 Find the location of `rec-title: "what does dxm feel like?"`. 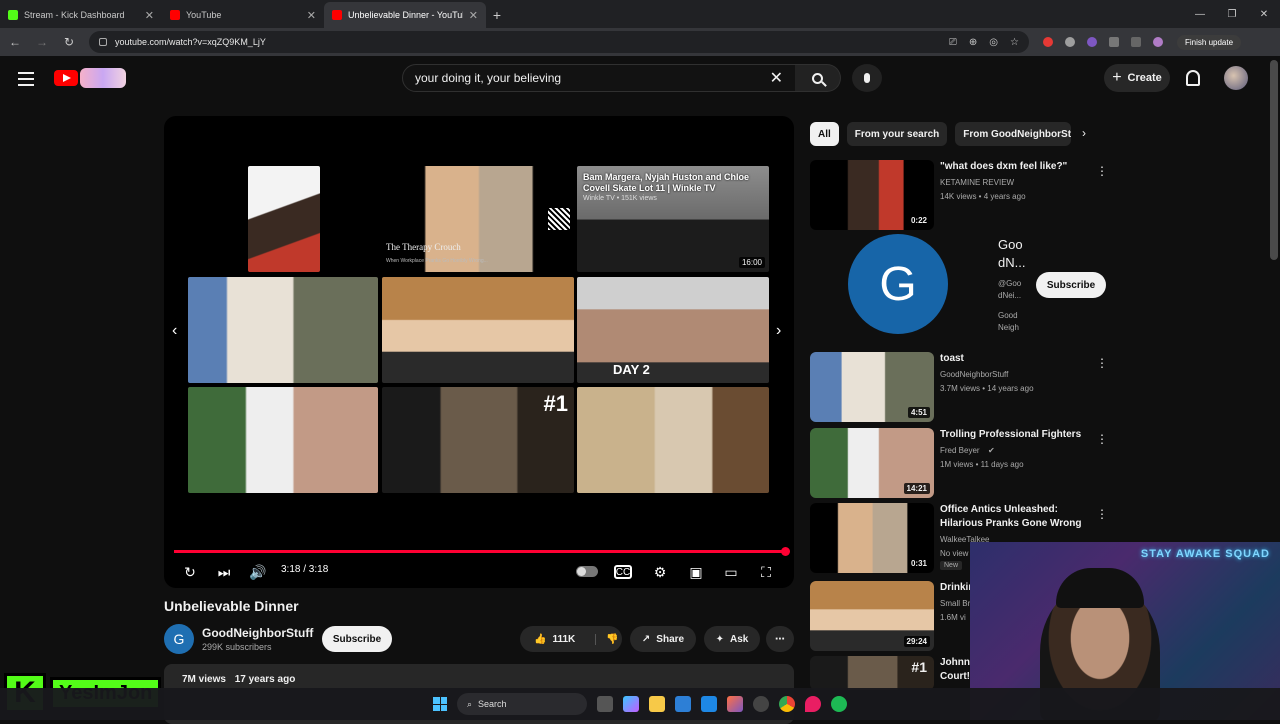

rec-title: "what does dxm feel like?" is located at coordinates (1015, 167).